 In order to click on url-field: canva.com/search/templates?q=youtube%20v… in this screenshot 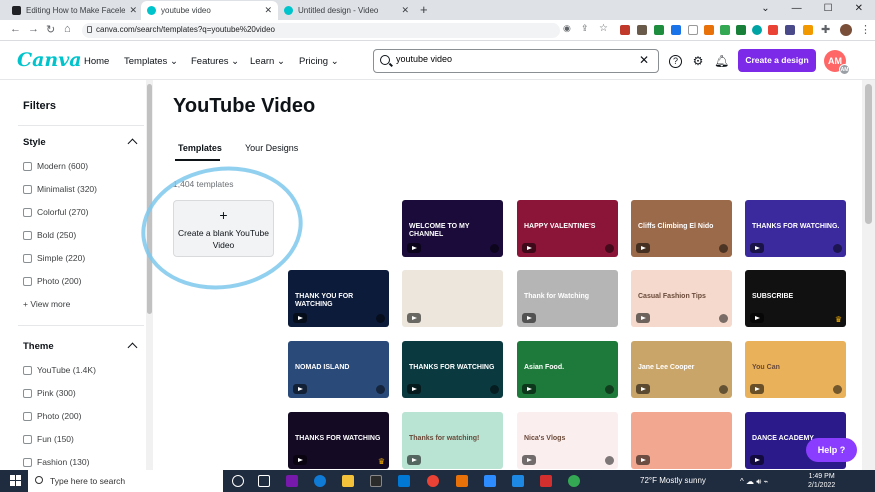, I will do `click(321, 30)`.